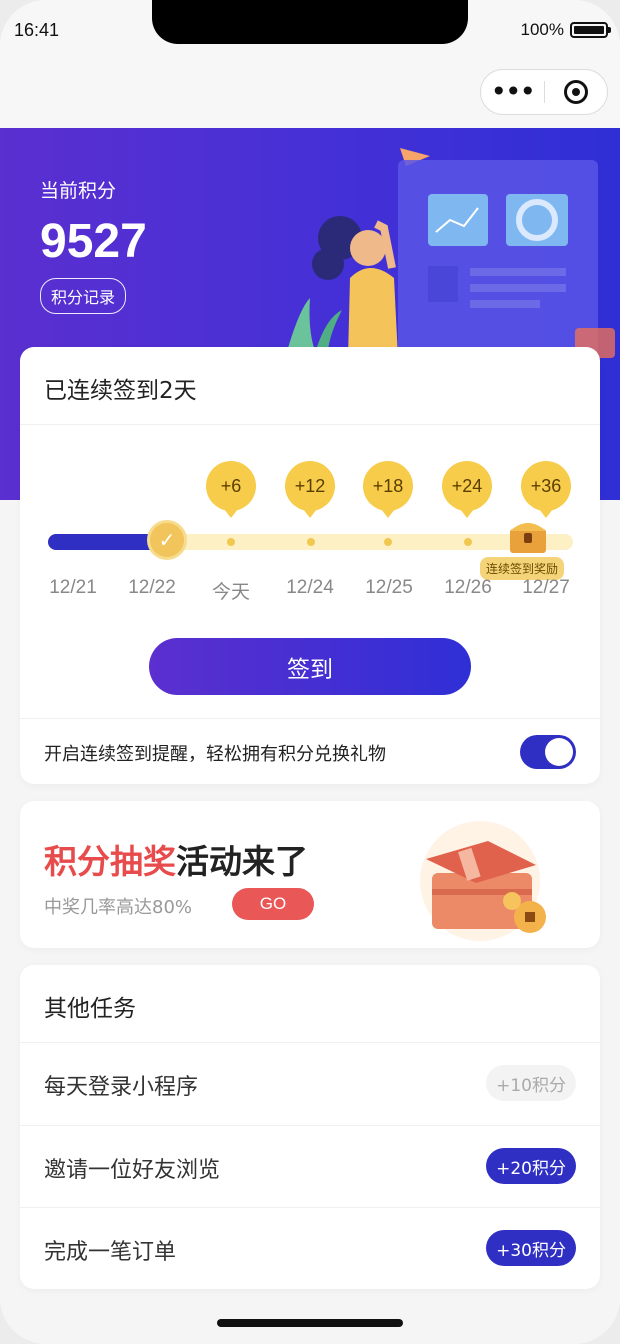  I want to click on date-label: 12/25, so click(389, 587).